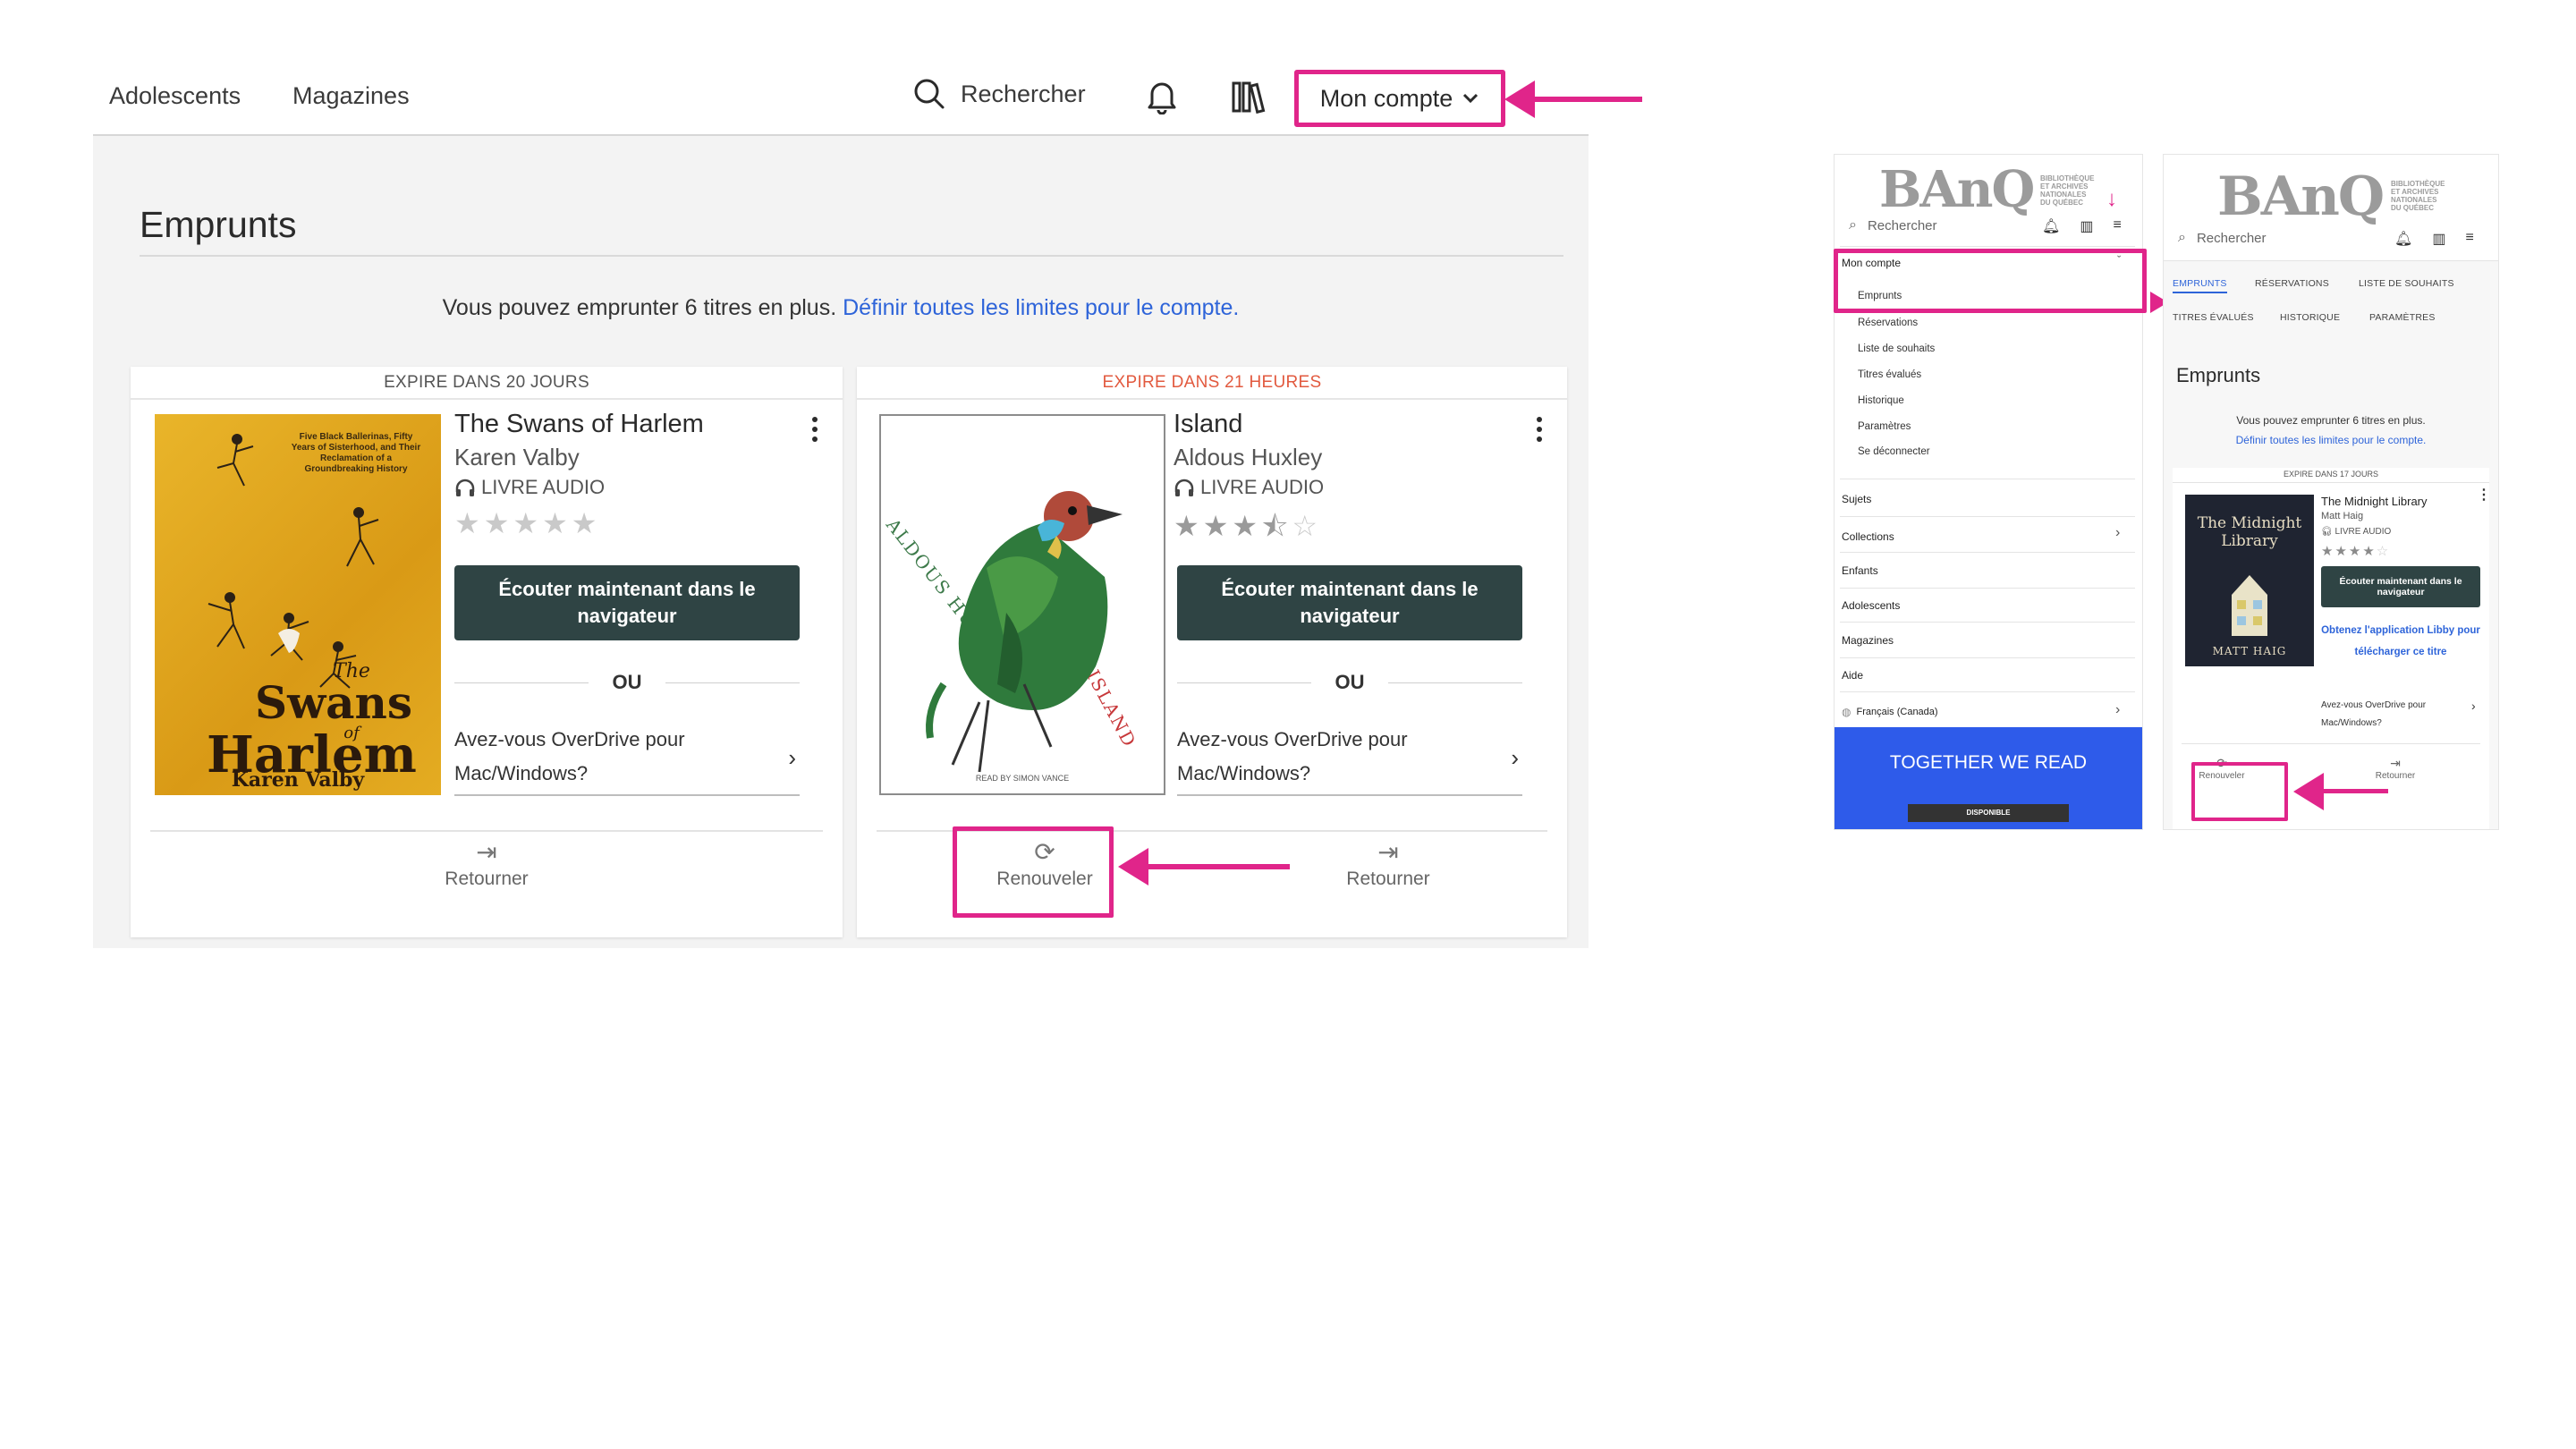  What do you see at coordinates (1388, 879) in the screenshot?
I see `return-label: Retourner` at bounding box center [1388, 879].